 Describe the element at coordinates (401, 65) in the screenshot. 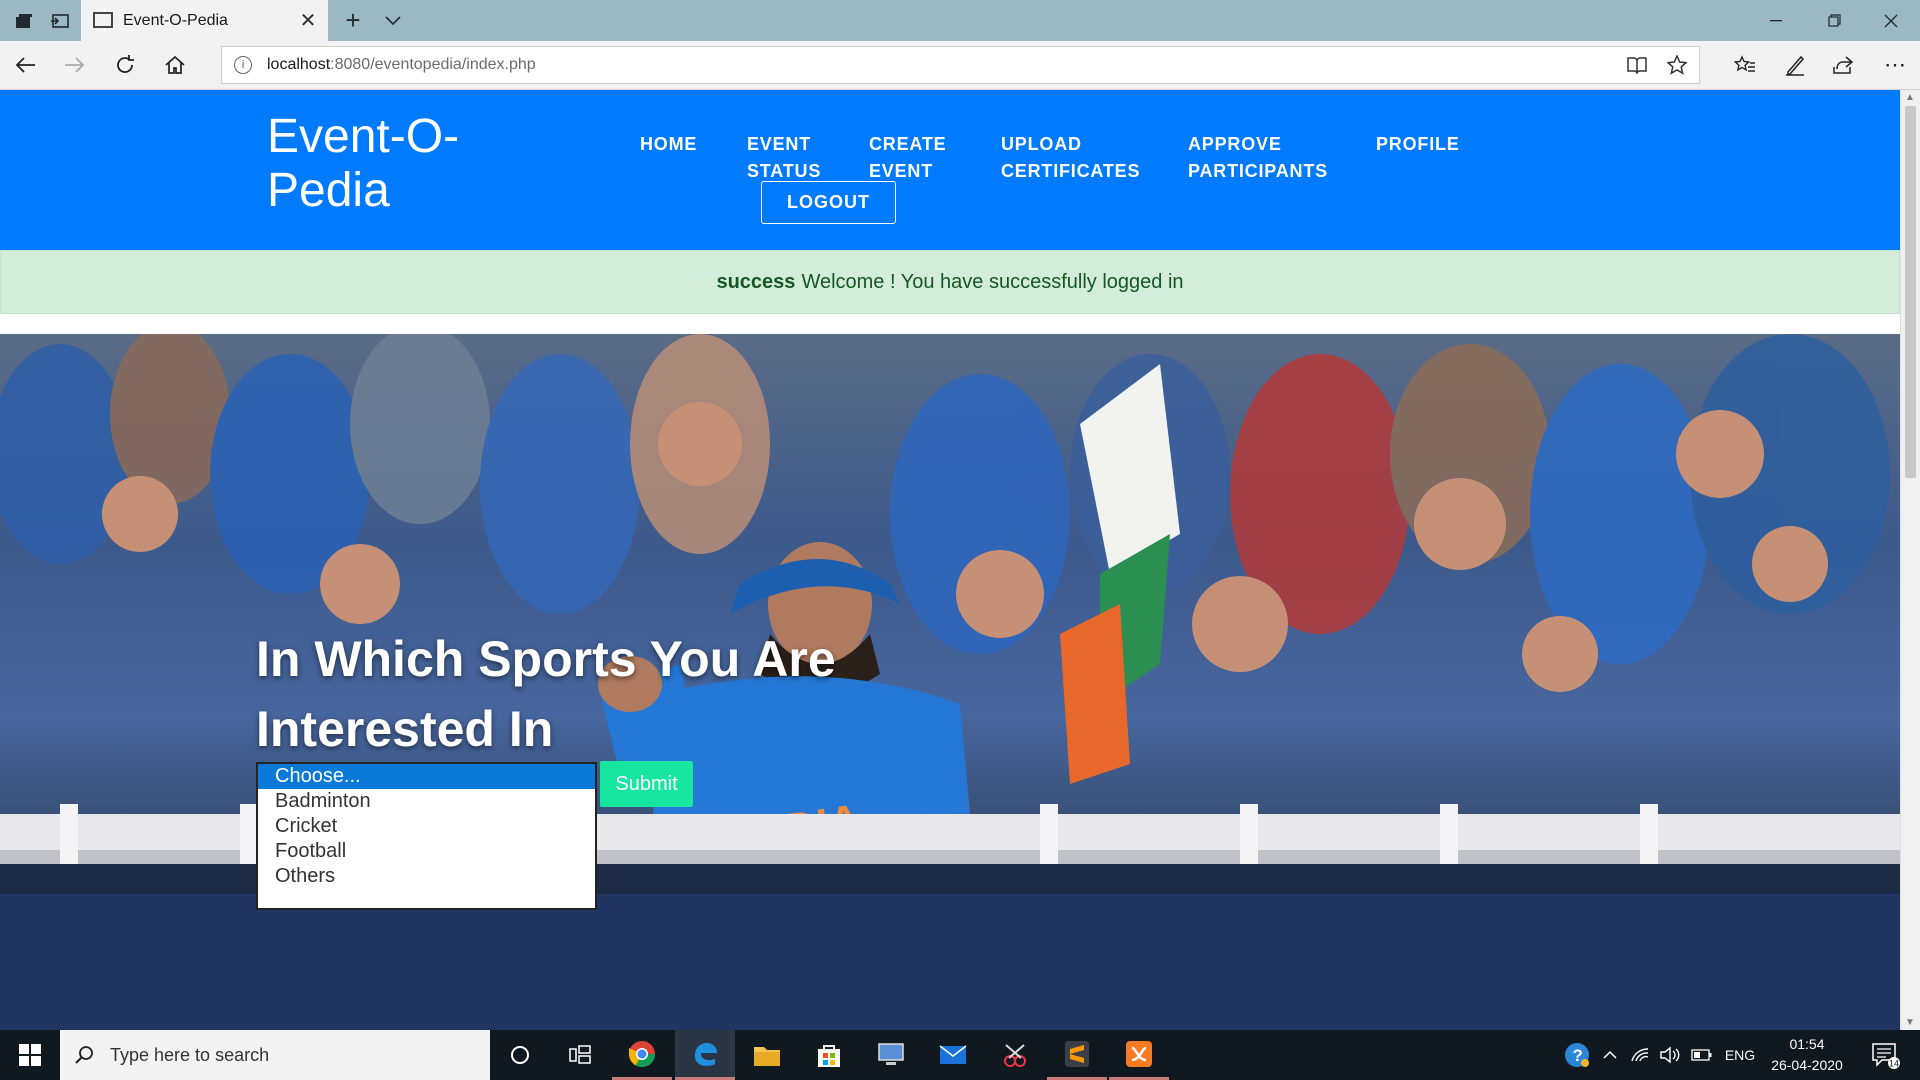

I see `url-text: localhost:8080/eventopedia/index.php` at that location.